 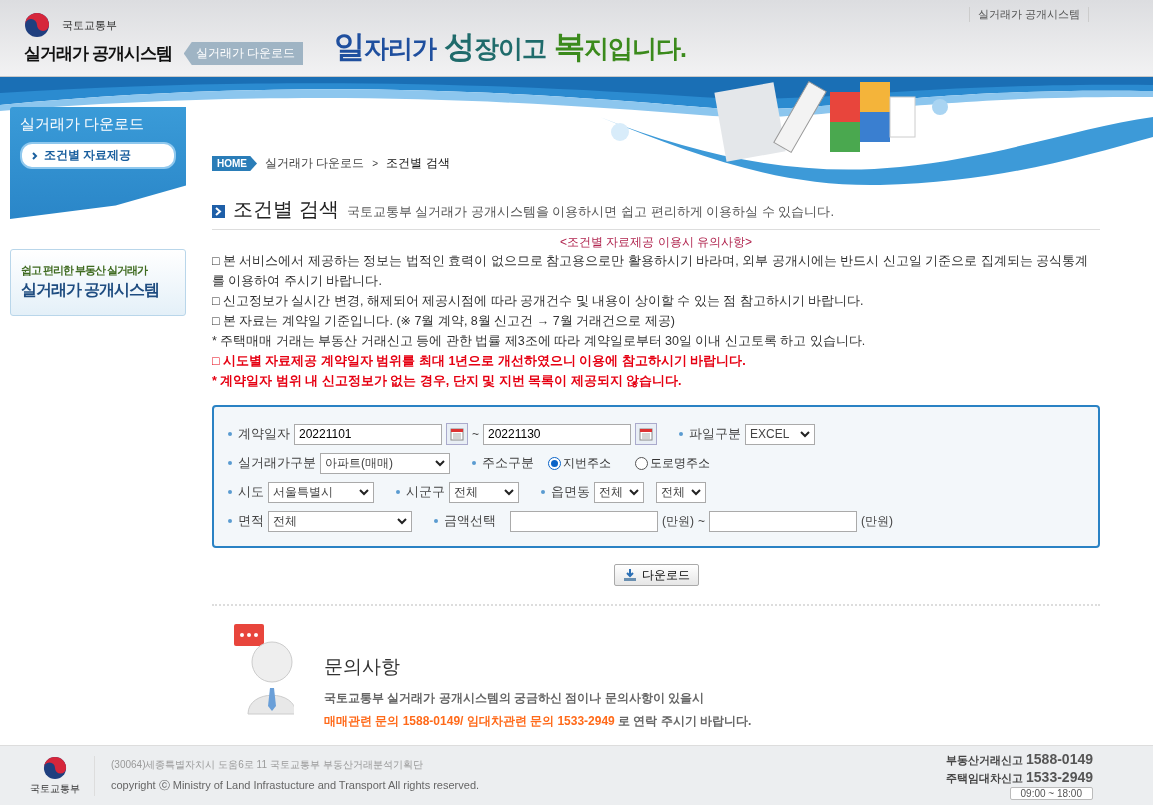 I want to click on sidebar-title: 실거래가 다운로드, so click(x=83, y=124).